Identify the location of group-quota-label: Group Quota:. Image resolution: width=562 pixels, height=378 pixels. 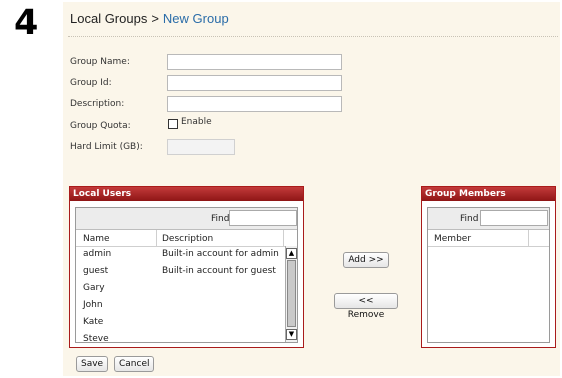
(100, 126).